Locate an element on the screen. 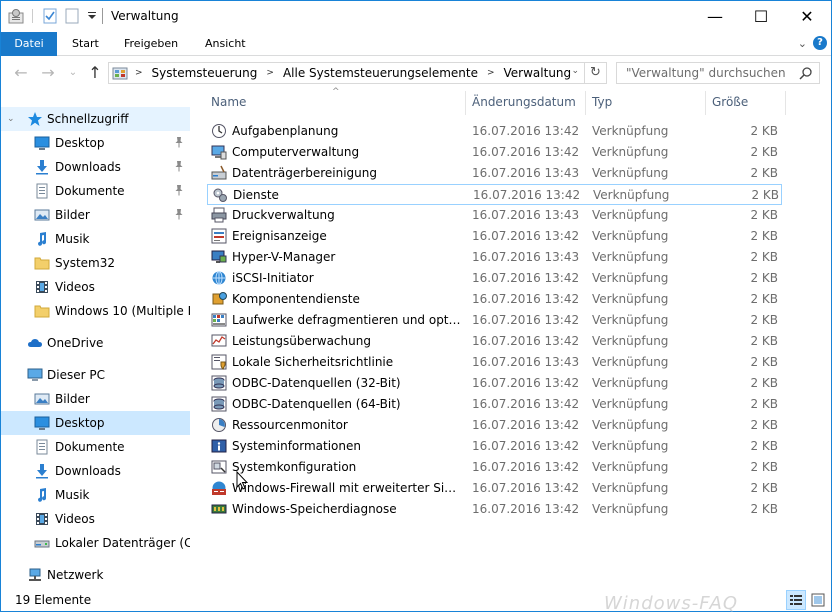 The height and width of the screenshot is (612, 832). iscsi-icon is located at coordinates (219, 278).